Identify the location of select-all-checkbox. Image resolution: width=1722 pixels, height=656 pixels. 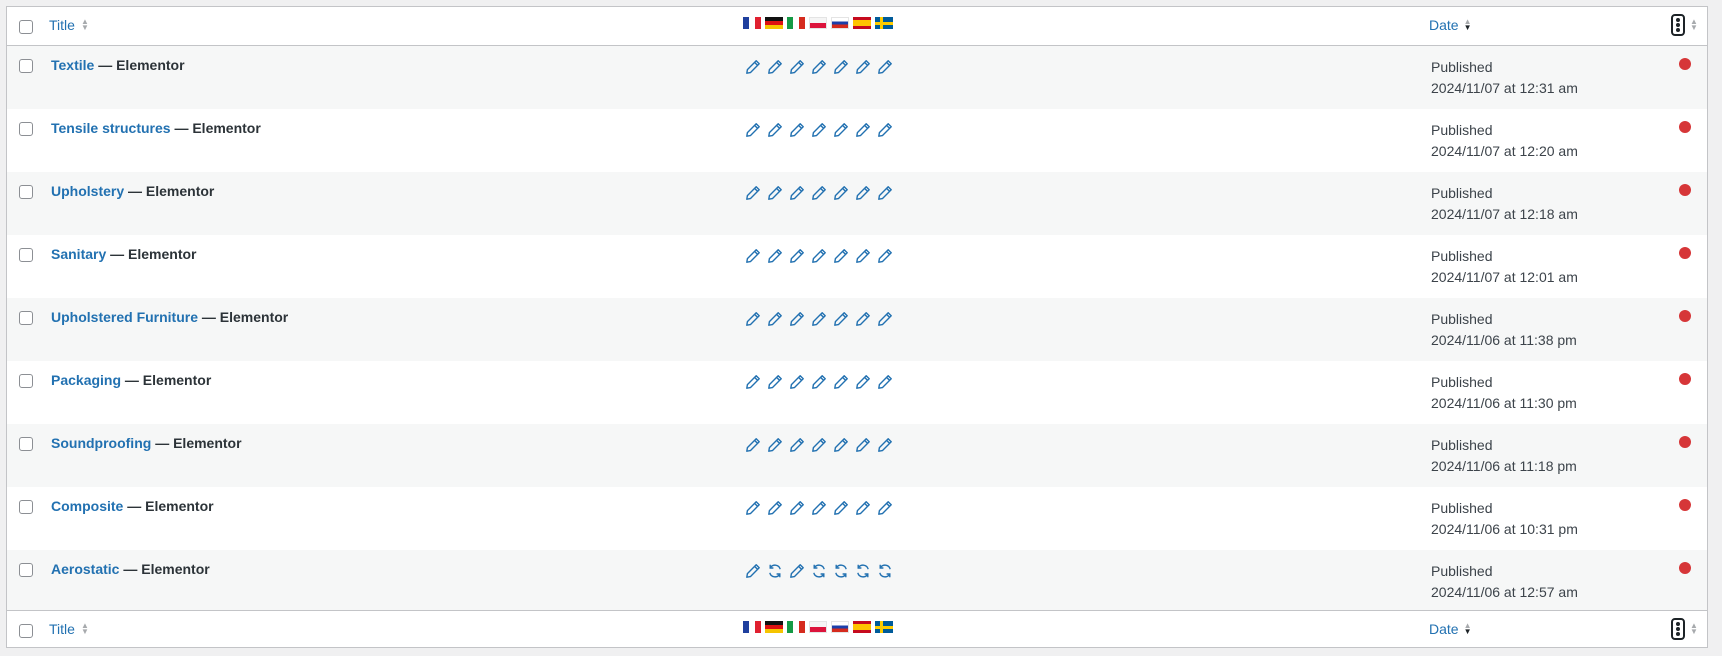
(26, 27).